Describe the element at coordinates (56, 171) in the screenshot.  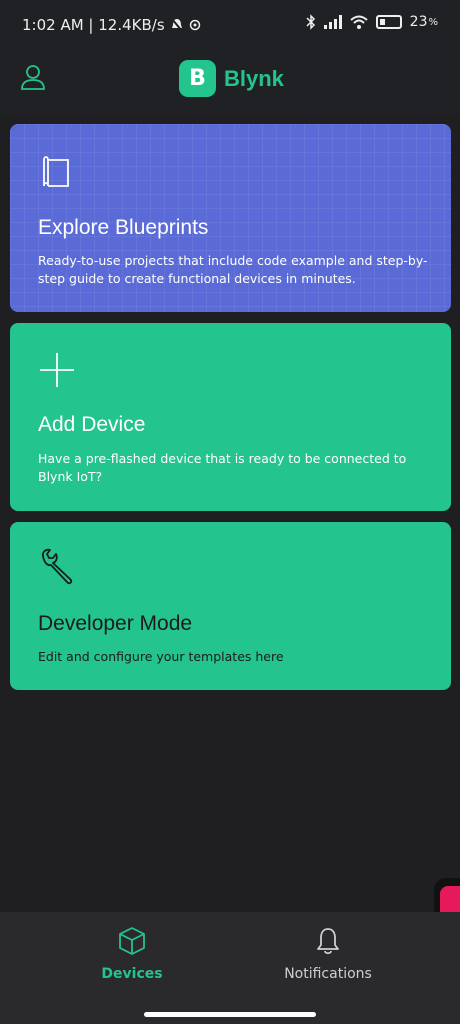
I see `book-icon` at that location.